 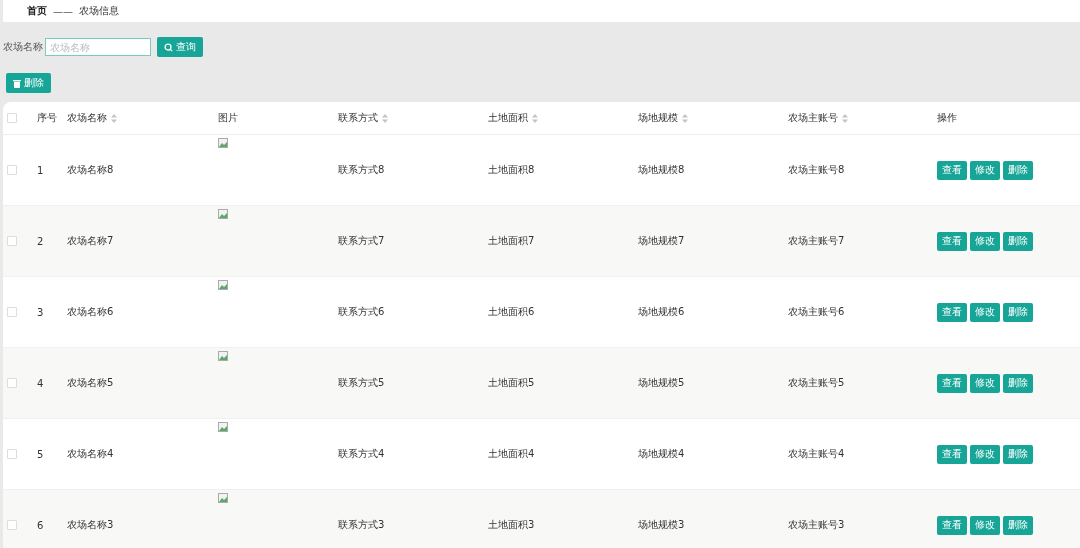 I want to click on table-cell: 农场名称4, so click(x=90, y=454).